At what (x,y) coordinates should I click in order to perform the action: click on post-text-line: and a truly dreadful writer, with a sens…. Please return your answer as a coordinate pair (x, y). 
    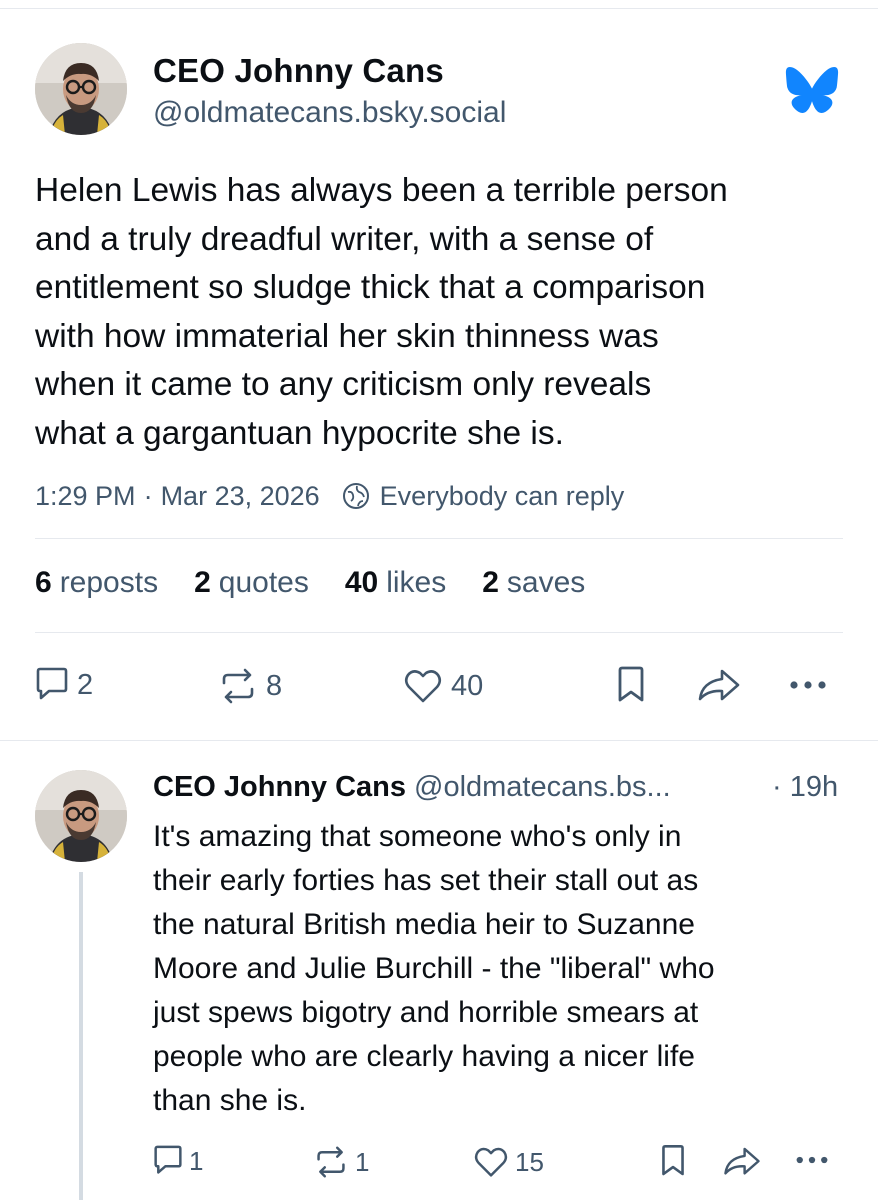
    Looking at the image, I should click on (344, 239).